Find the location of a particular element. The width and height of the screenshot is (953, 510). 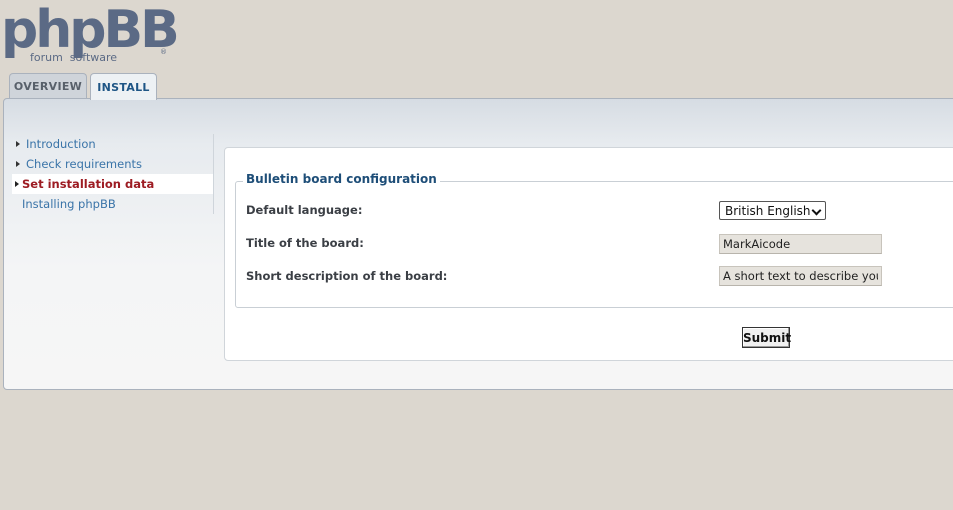

menu-item-label: Set installation data is located at coordinates (88, 184).